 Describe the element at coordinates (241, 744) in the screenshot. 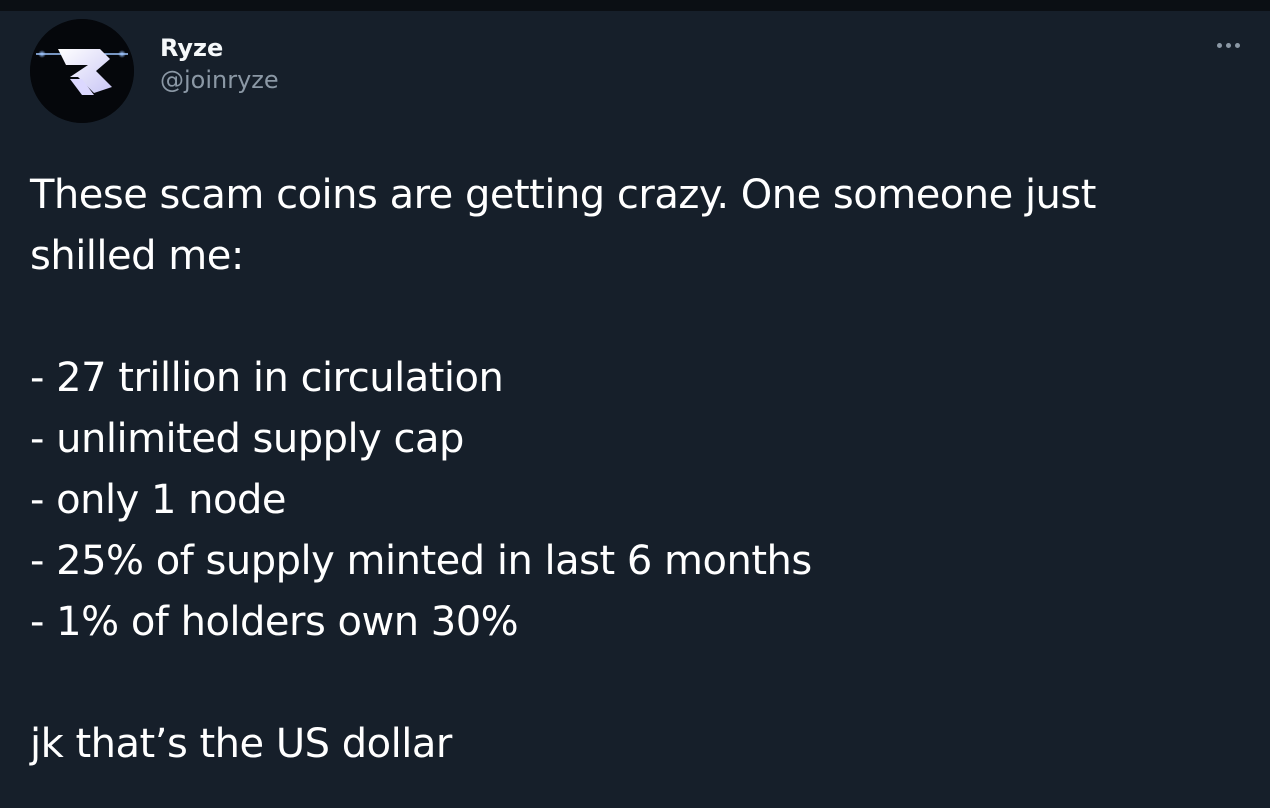

I see `punchline: jk that’s the US dollar` at that location.